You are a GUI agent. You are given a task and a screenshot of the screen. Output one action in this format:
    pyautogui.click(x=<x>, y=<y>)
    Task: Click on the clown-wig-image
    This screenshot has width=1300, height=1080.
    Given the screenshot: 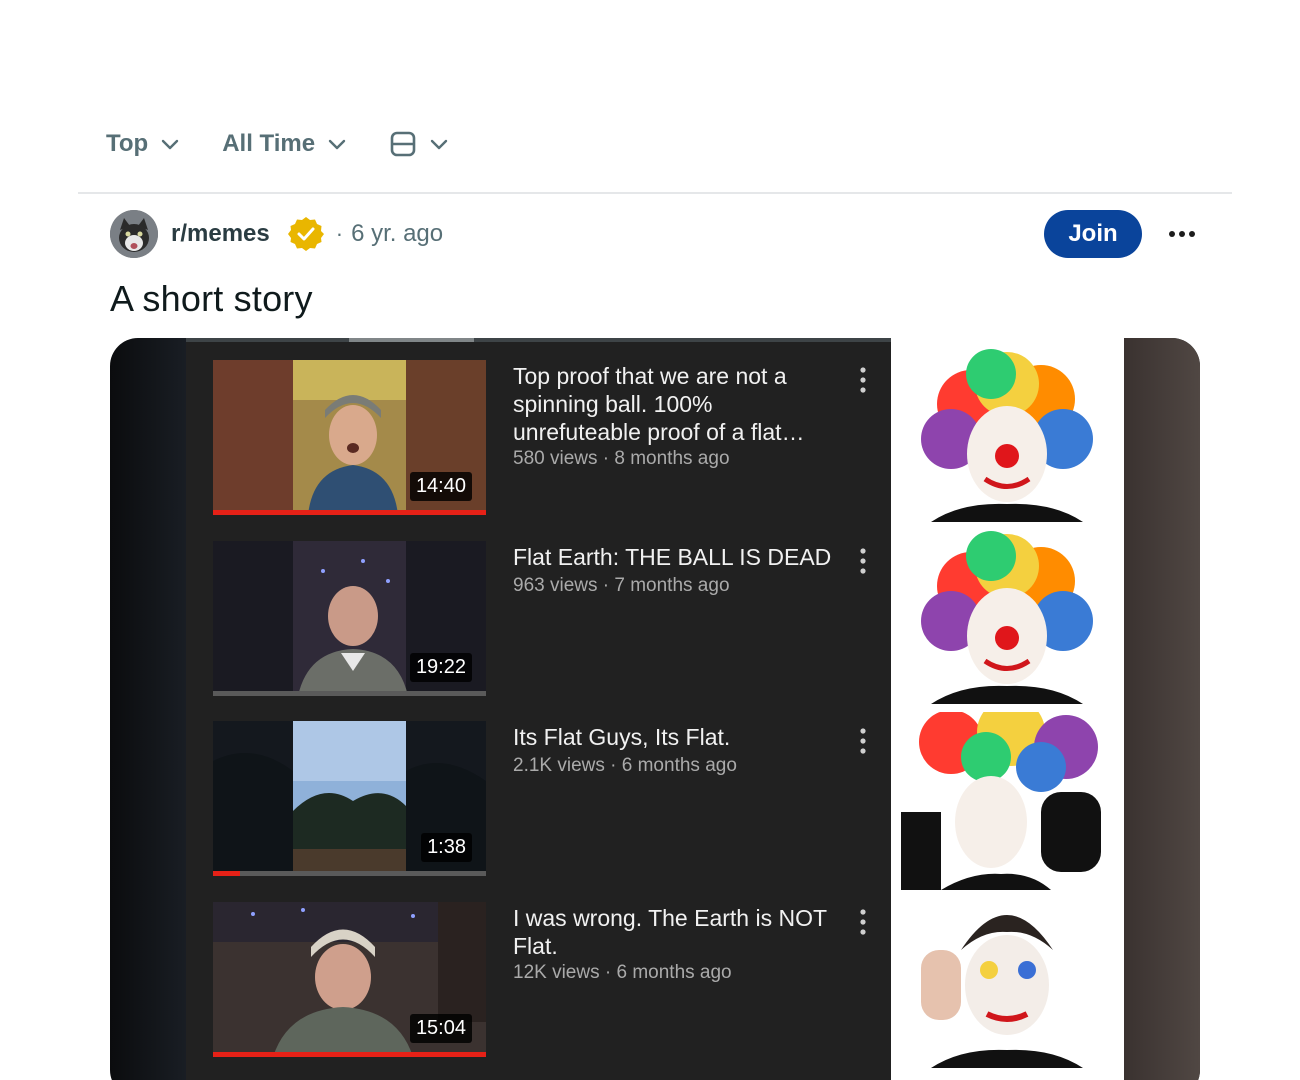 What is the action you would take?
    pyautogui.click(x=1007, y=801)
    